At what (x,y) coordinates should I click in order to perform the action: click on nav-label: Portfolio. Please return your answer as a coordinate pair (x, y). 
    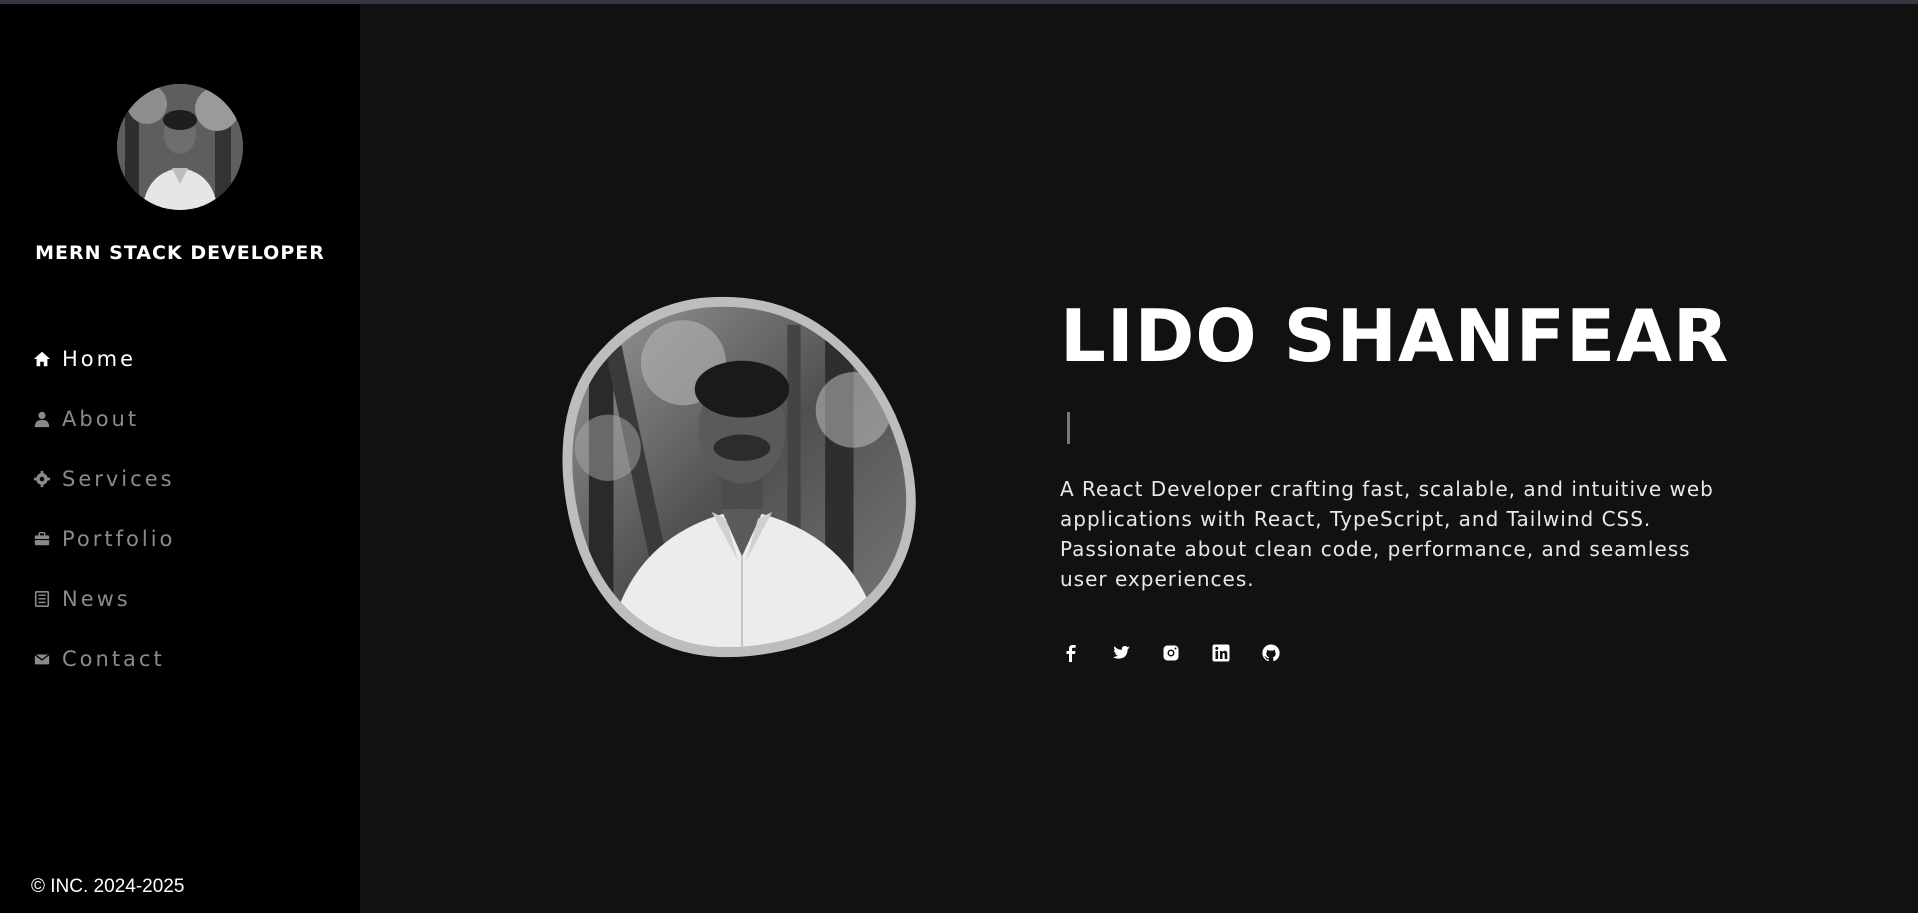
    Looking at the image, I should click on (119, 539).